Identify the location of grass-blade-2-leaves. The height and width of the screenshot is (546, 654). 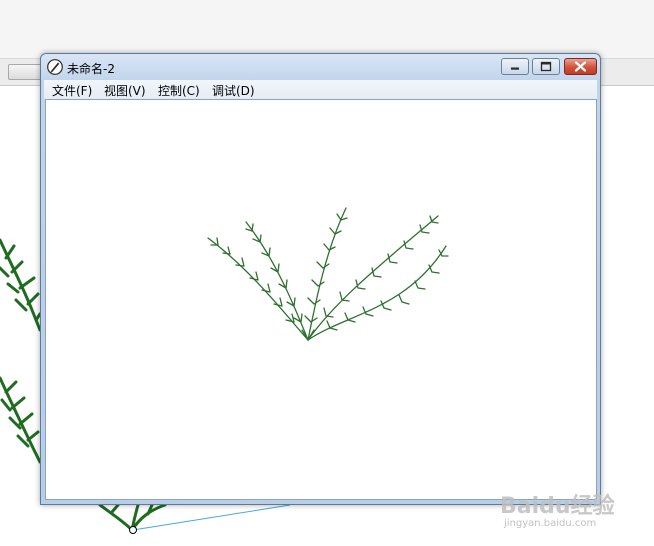
(274, 273).